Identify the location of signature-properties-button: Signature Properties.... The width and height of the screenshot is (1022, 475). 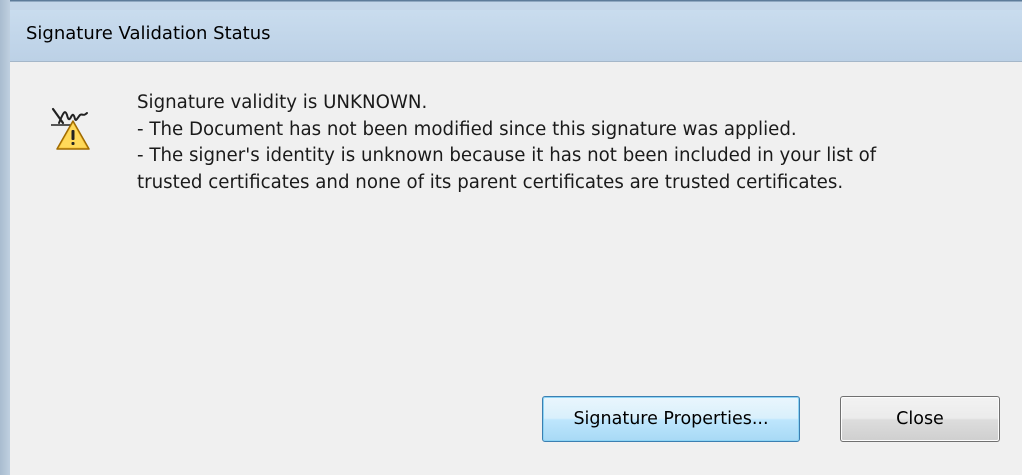
(671, 419).